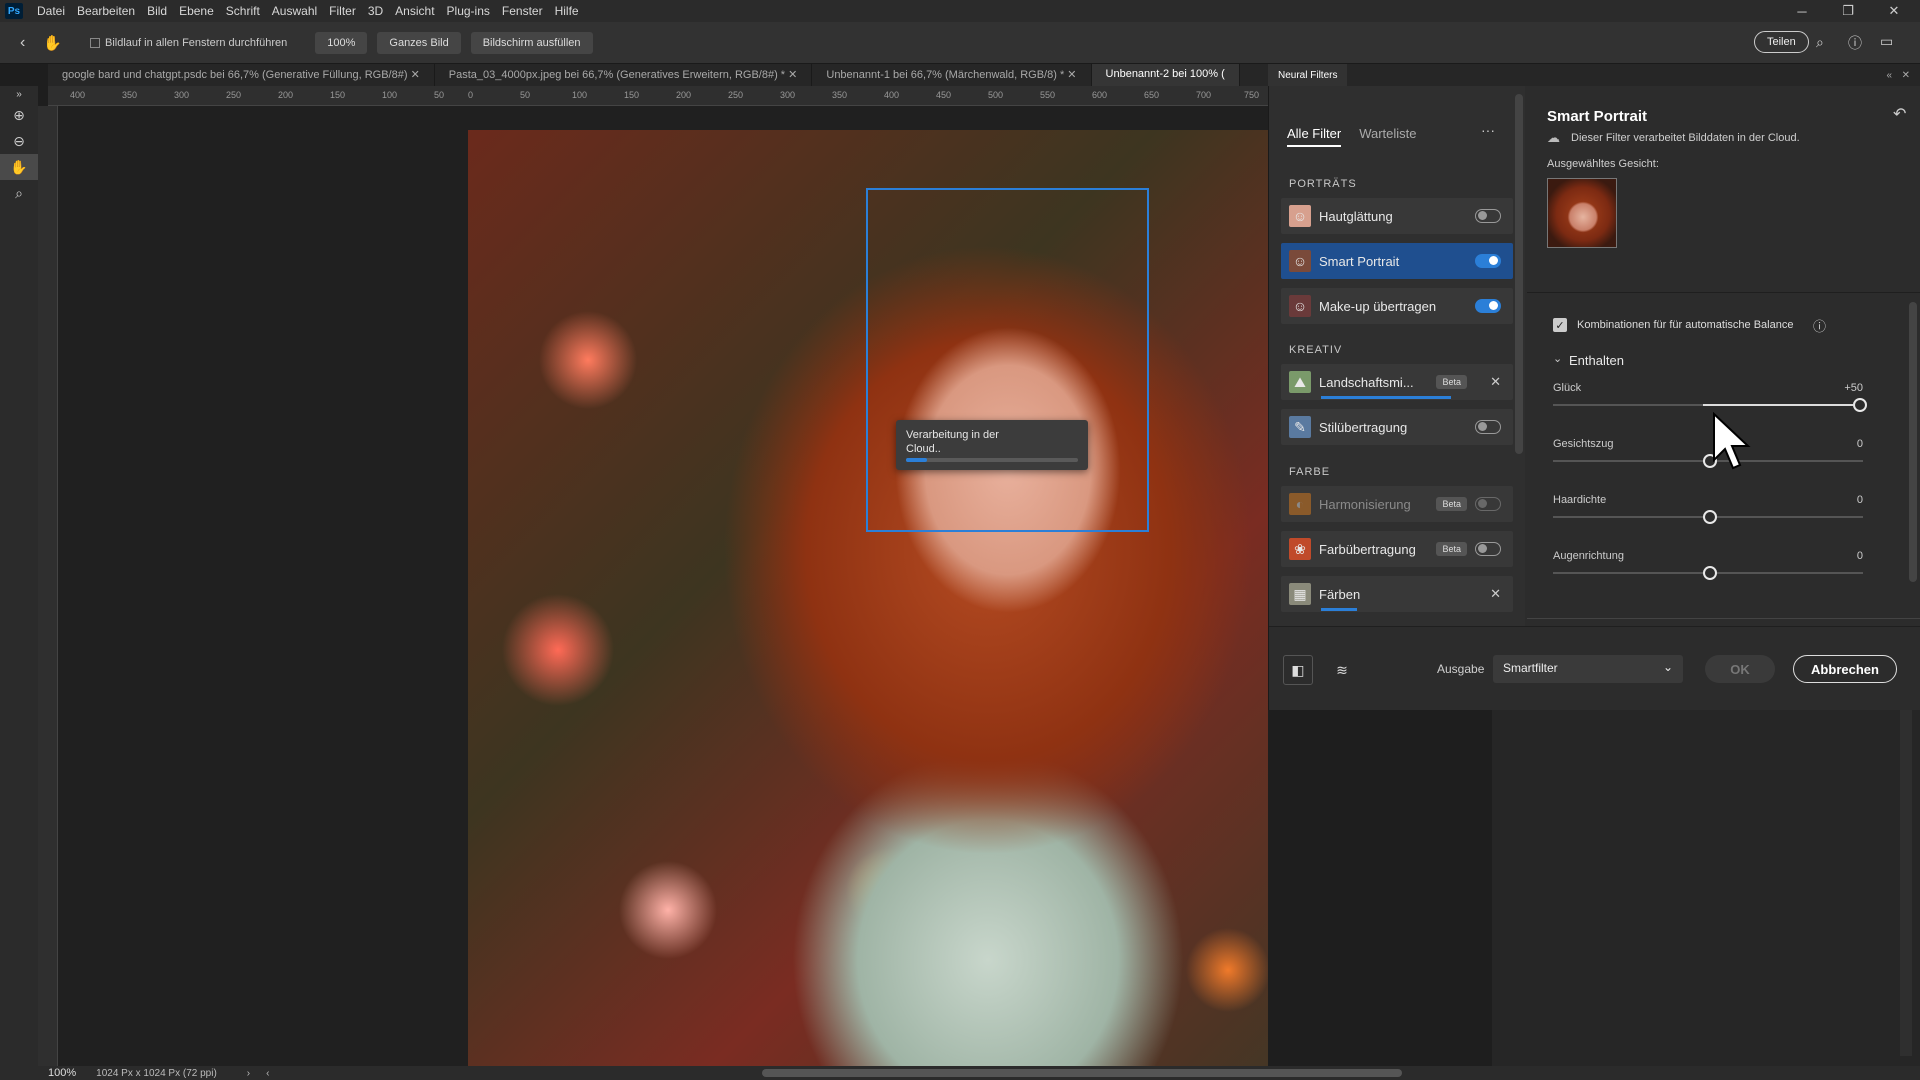  What do you see at coordinates (1451, 549) in the screenshot?
I see `beta-badge: Beta` at bounding box center [1451, 549].